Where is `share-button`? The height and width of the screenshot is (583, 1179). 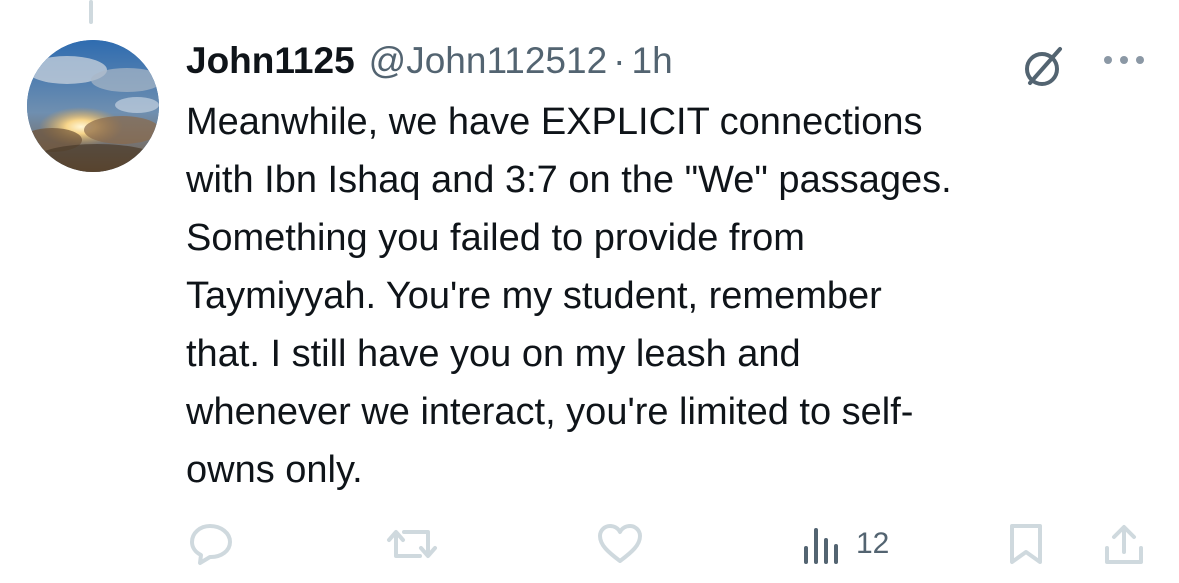
share-button is located at coordinates (1124, 544).